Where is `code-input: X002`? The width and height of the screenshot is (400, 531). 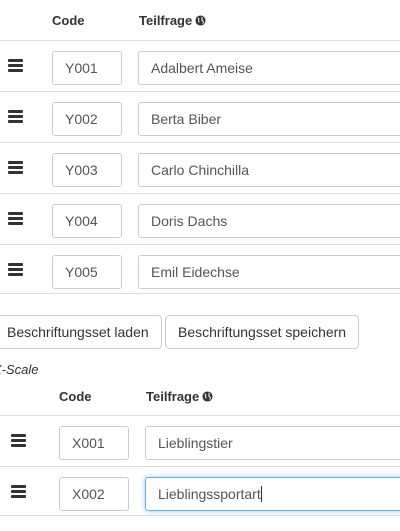 code-input: X002 is located at coordinates (94, 494).